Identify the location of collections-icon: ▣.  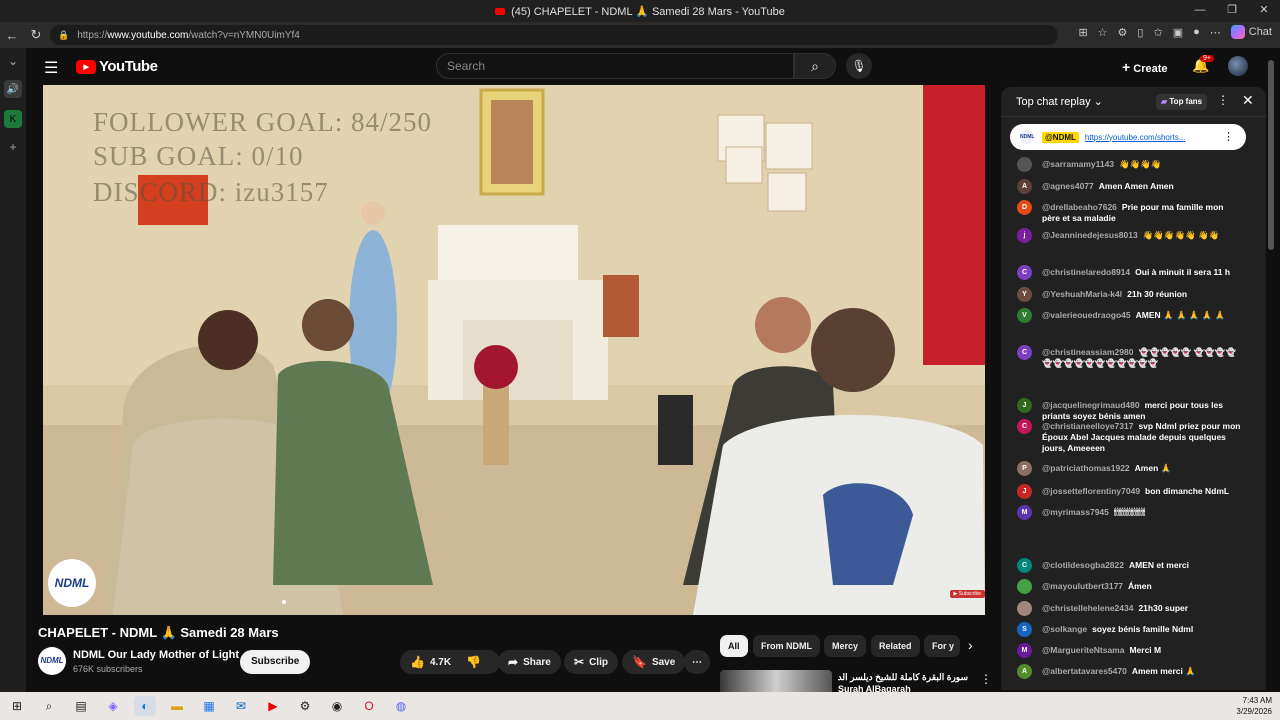
(1178, 32).